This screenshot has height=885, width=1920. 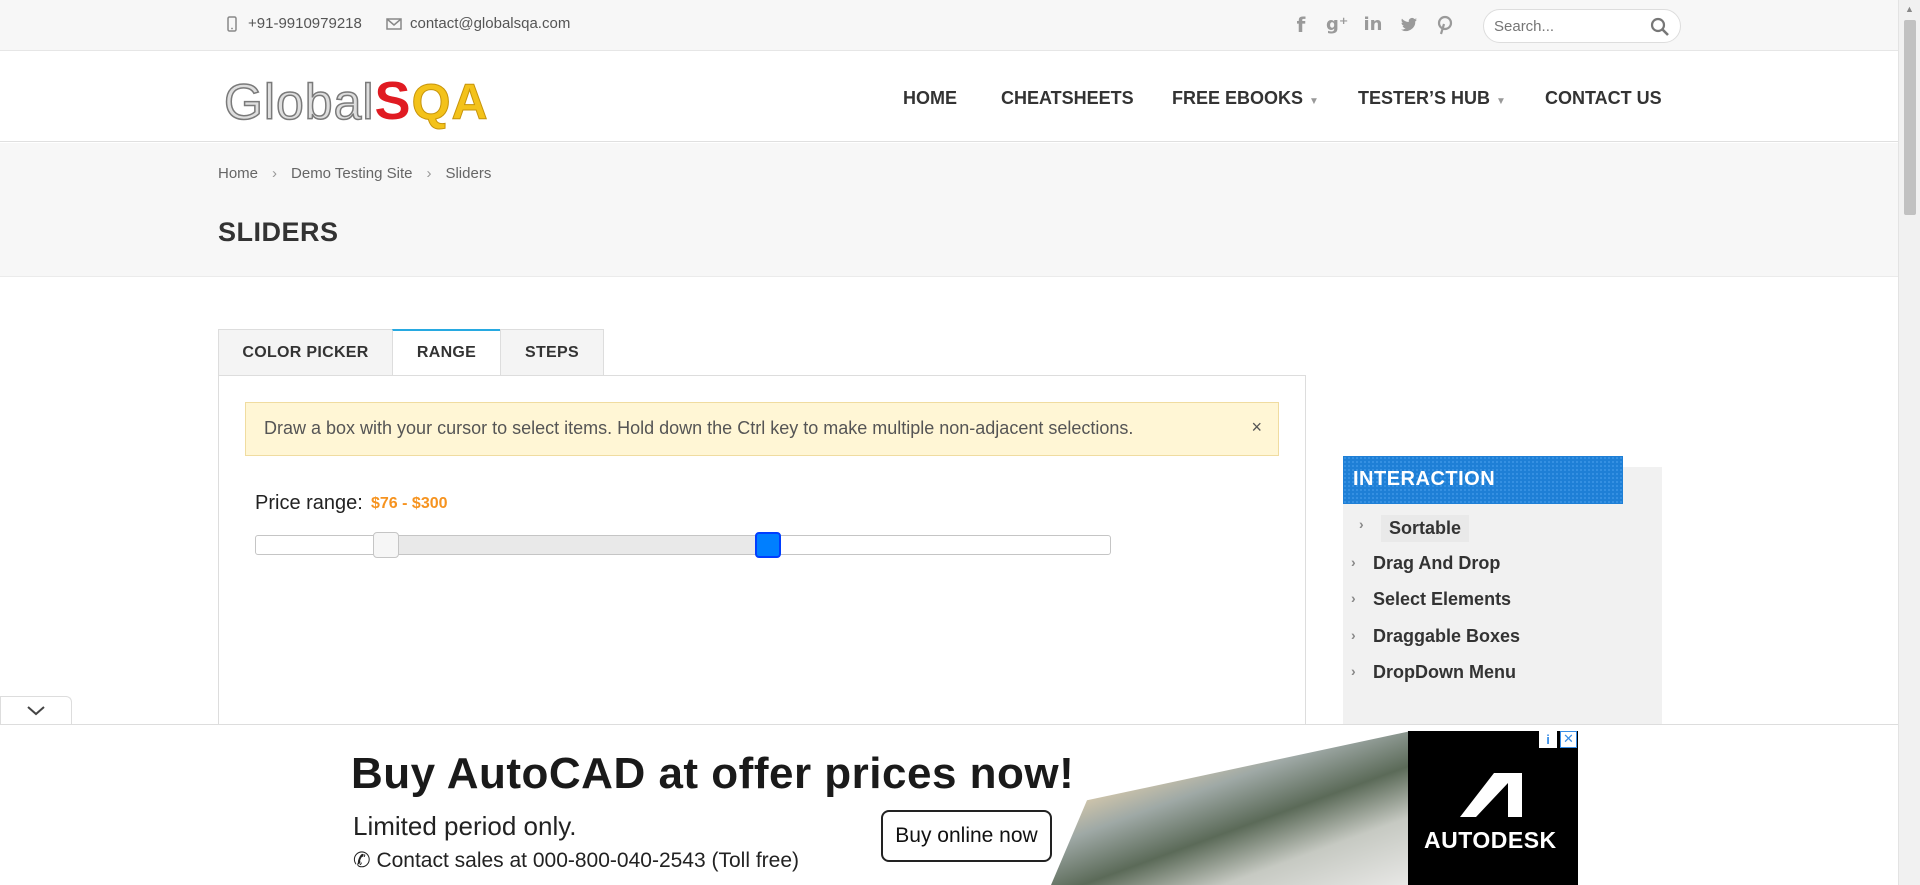 I want to click on autodesk-logo: AUTODESK, so click(x=1493, y=808).